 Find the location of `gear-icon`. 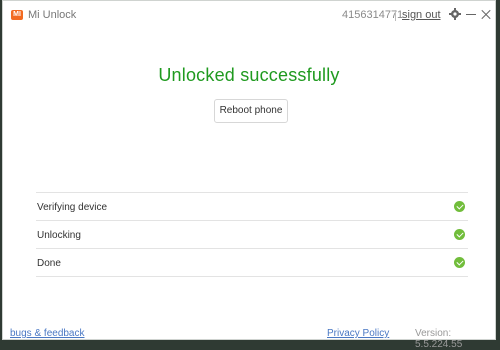

gear-icon is located at coordinates (455, 14).